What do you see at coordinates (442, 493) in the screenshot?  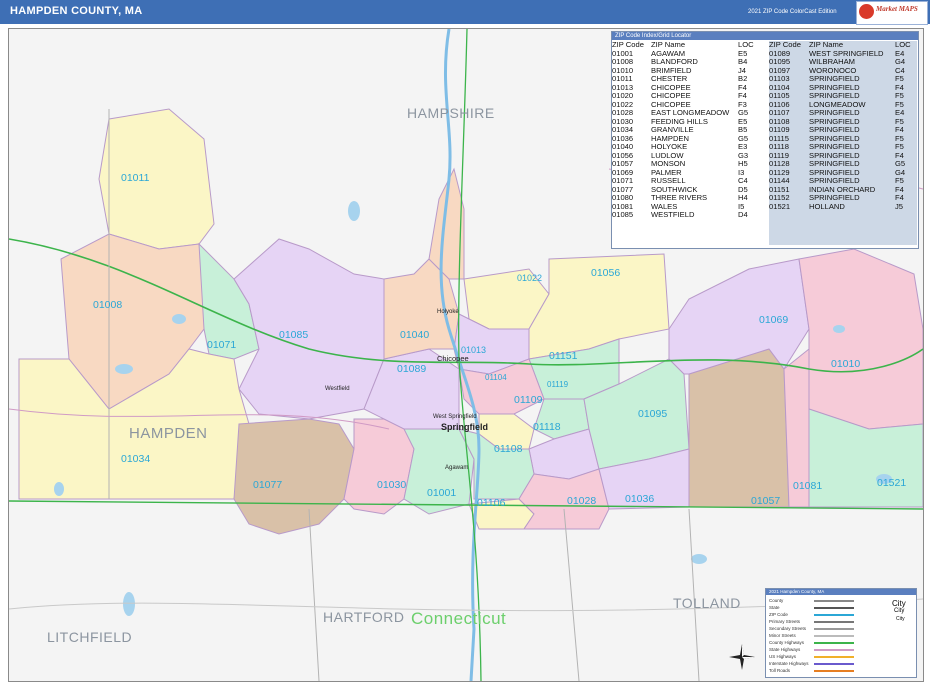 I see `zip-label: 01001` at bounding box center [442, 493].